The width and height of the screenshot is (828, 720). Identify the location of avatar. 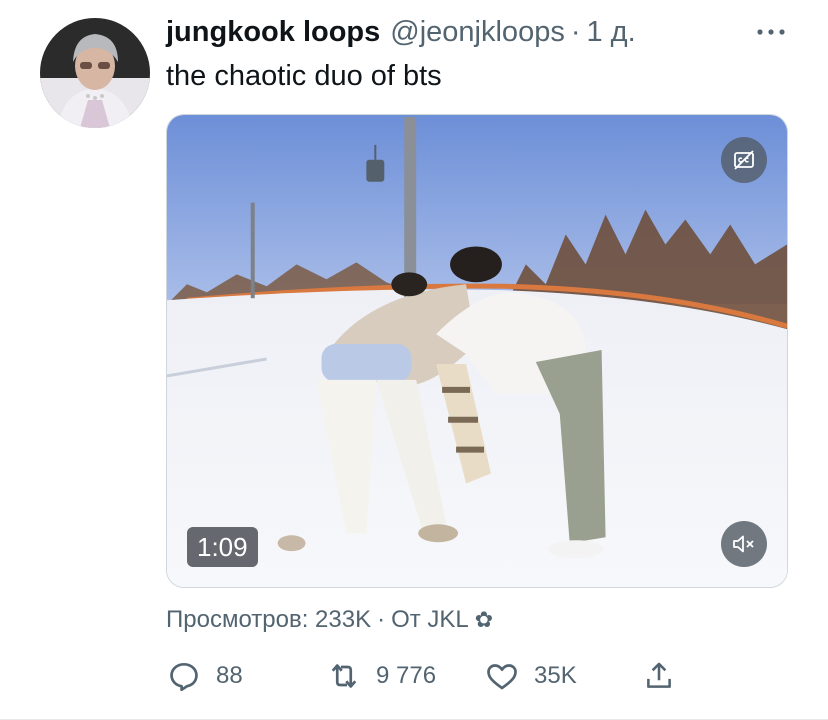
(95, 73).